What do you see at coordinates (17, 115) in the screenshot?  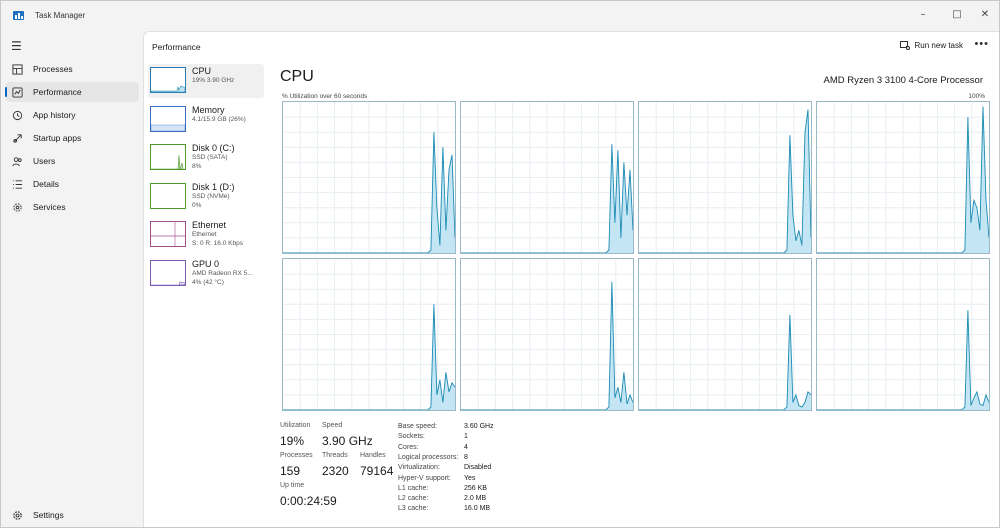 I see `history-icon` at bounding box center [17, 115].